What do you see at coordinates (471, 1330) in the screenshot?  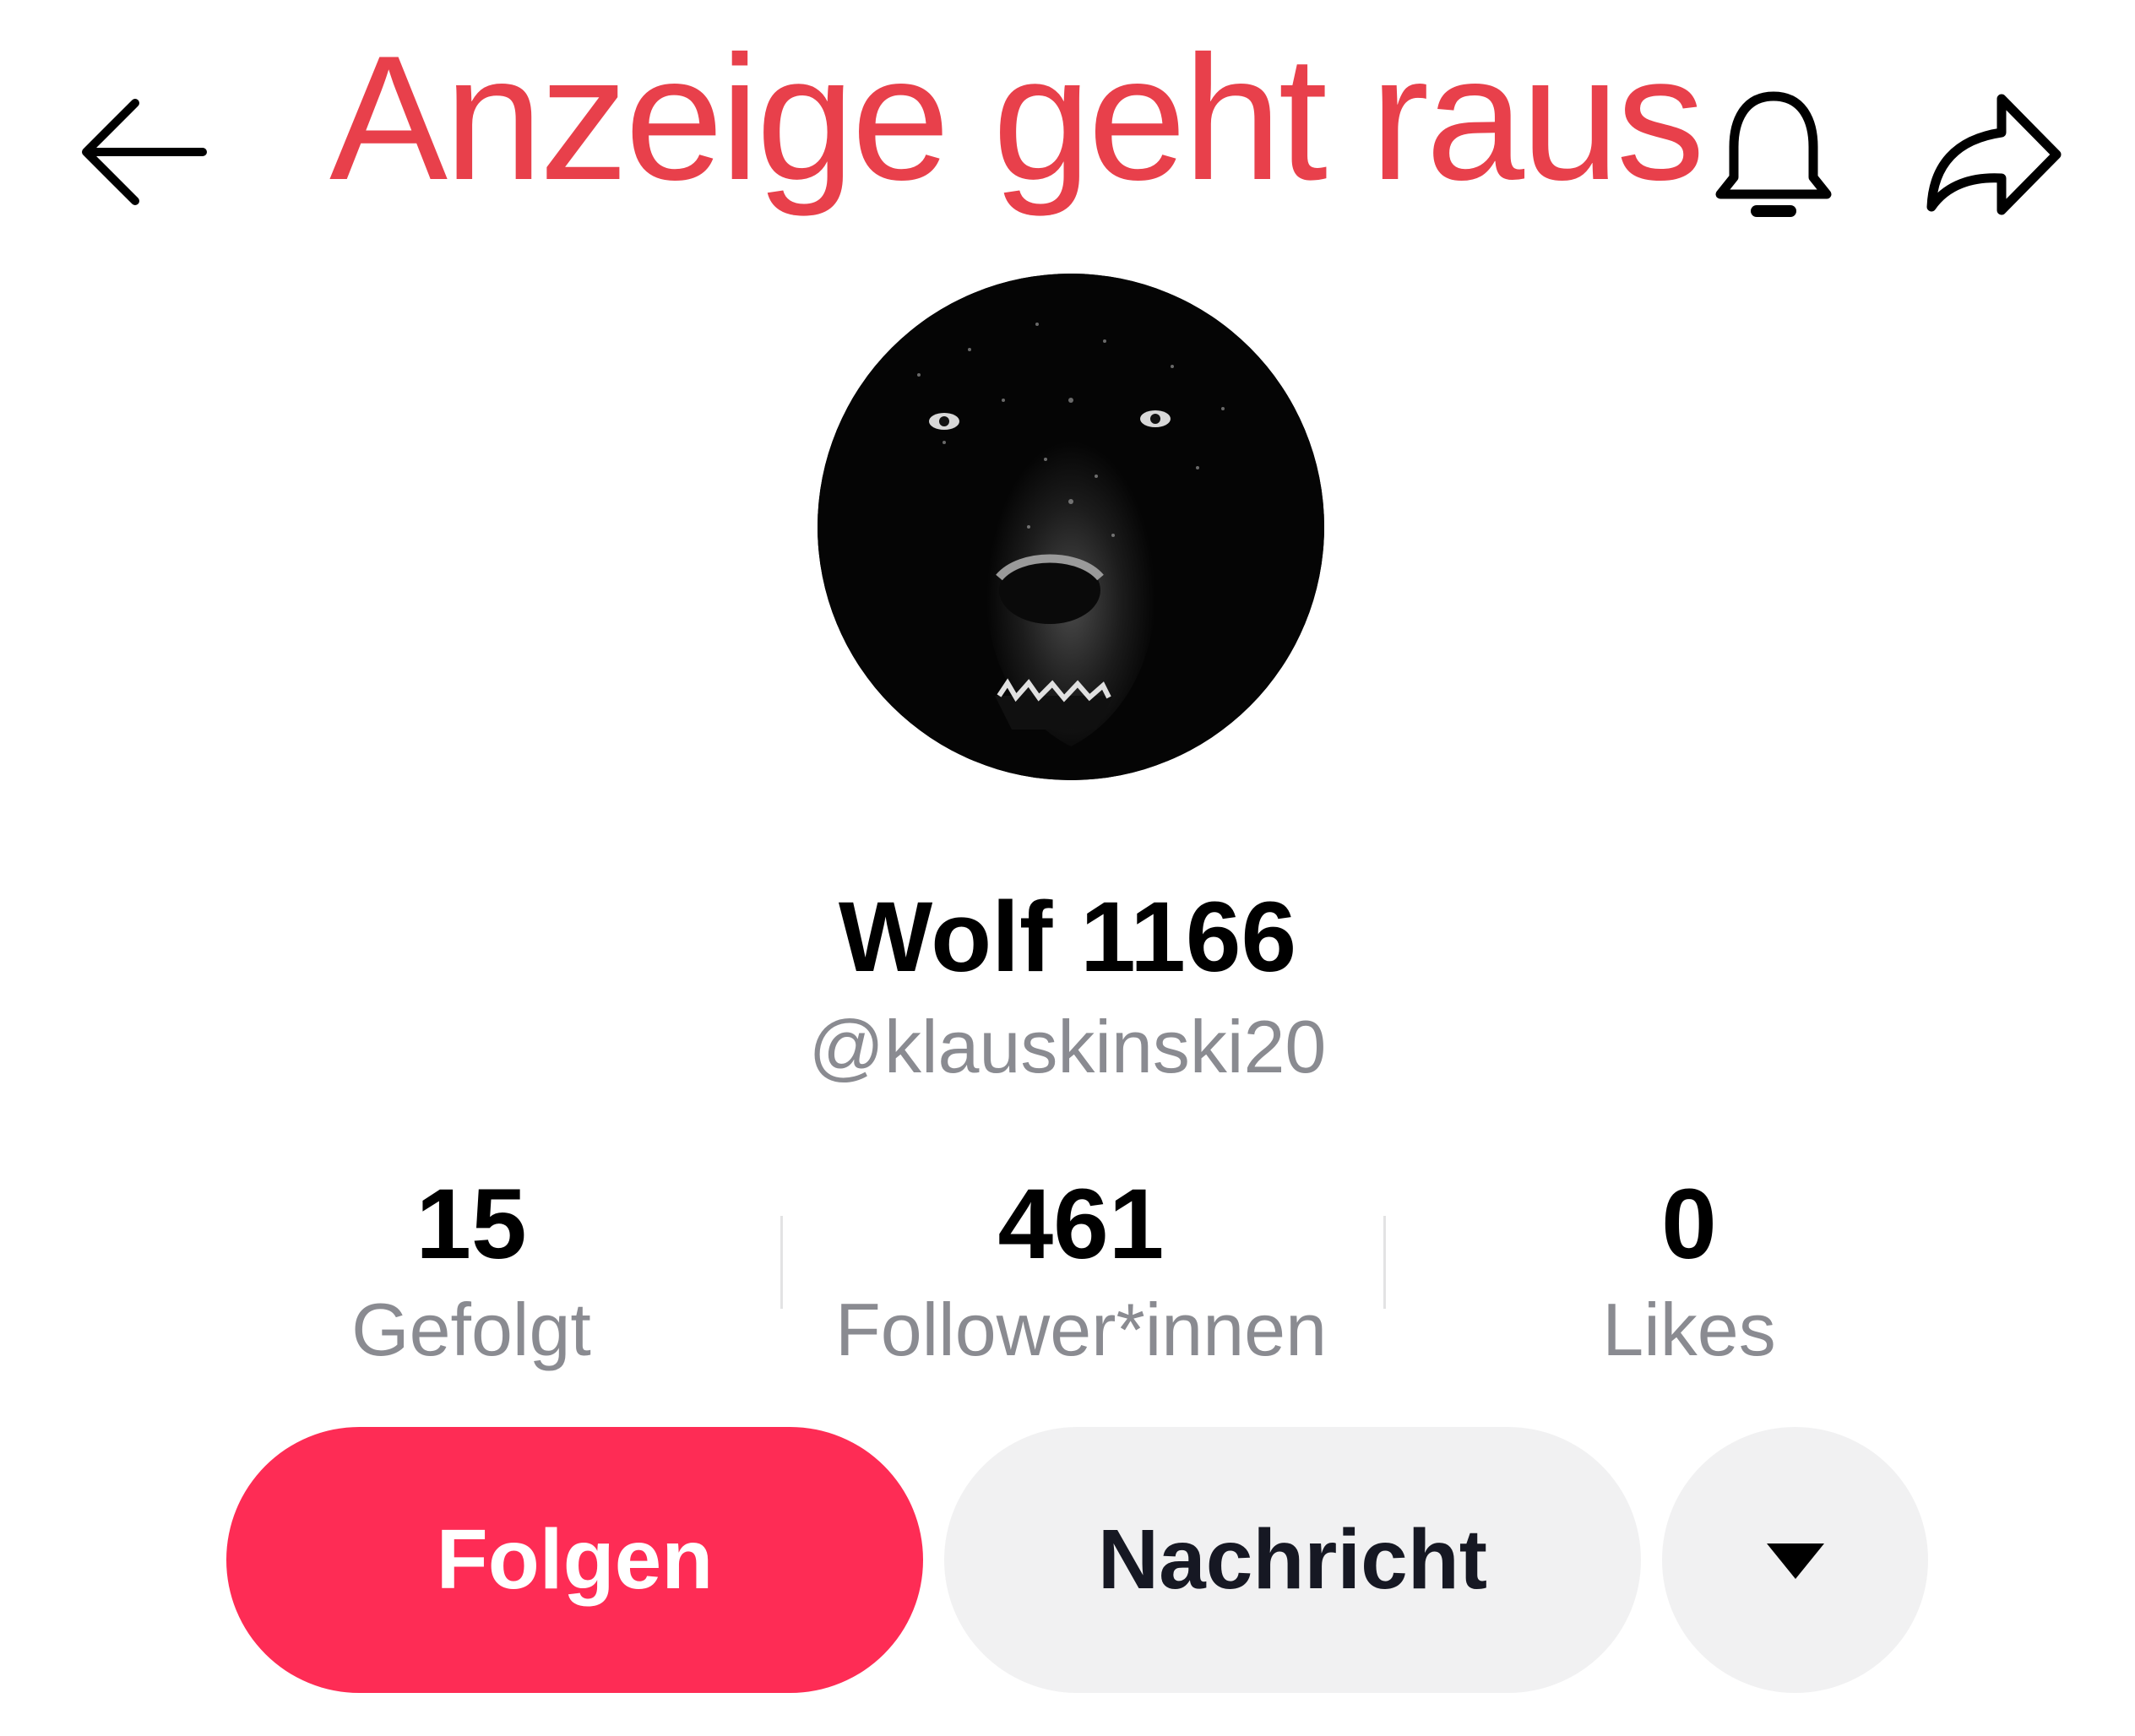 I see `stat-following-label: Gefolgt` at bounding box center [471, 1330].